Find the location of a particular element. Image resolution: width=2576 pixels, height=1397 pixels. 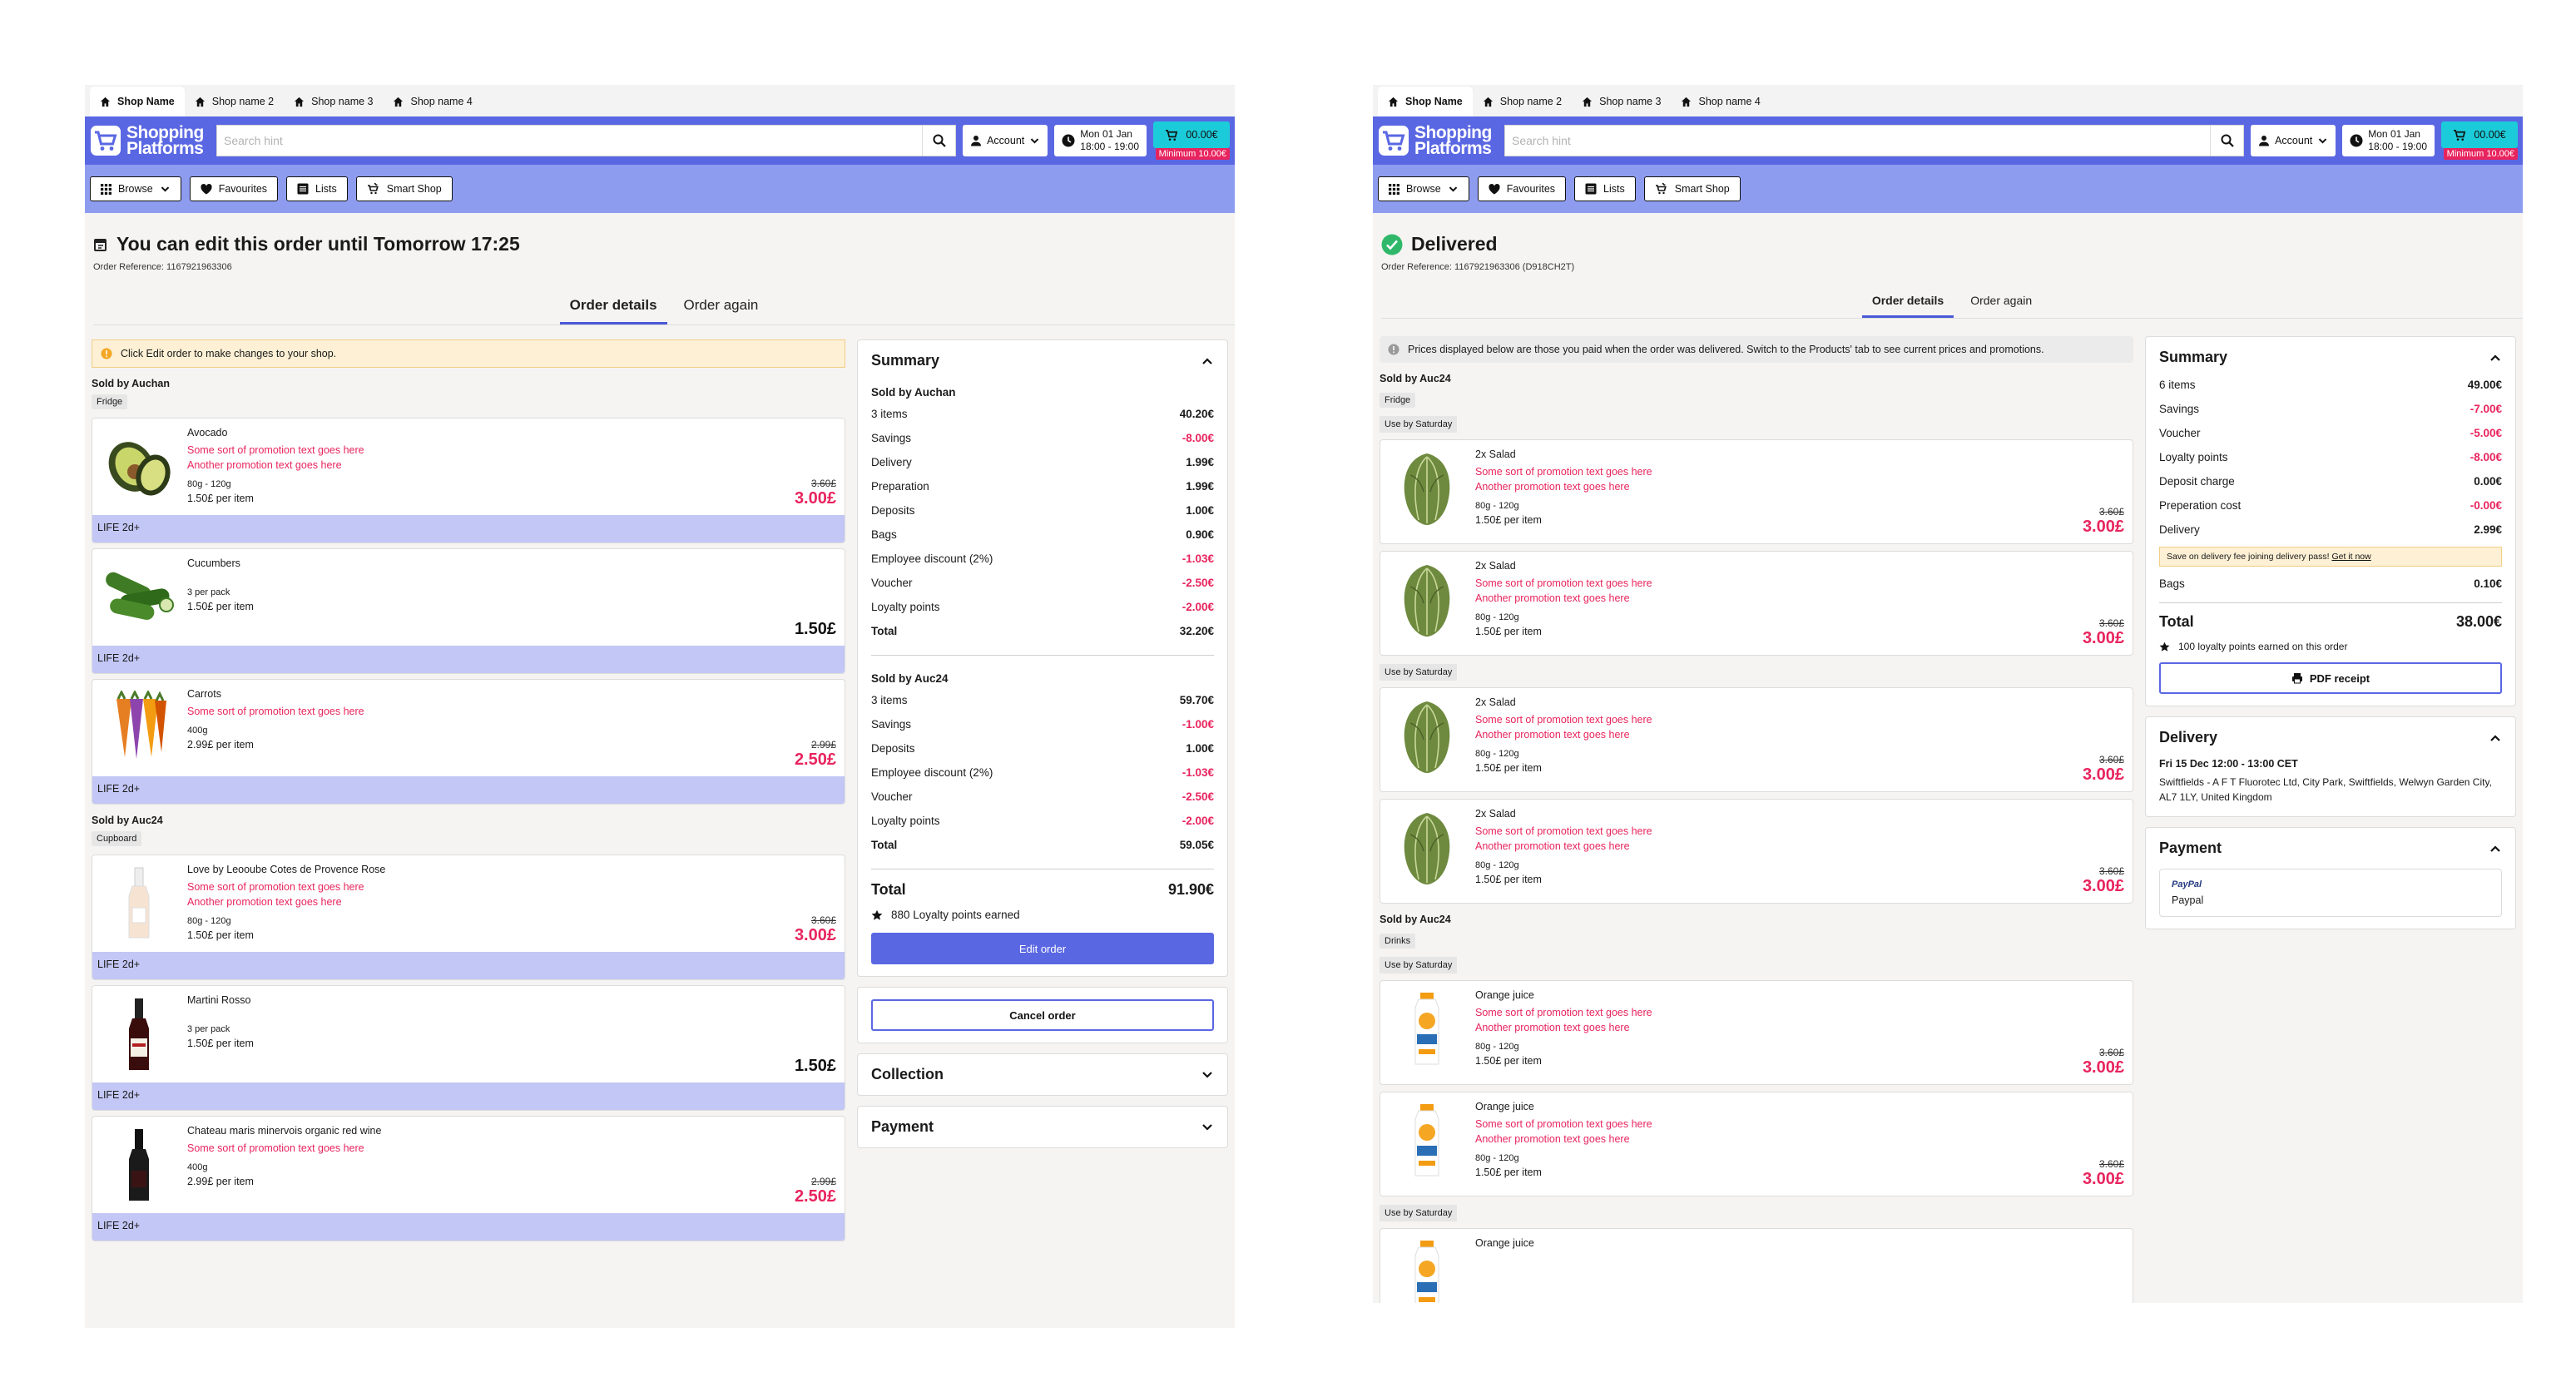

payment-method: PayPal Paypal is located at coordinates (2331, 893).